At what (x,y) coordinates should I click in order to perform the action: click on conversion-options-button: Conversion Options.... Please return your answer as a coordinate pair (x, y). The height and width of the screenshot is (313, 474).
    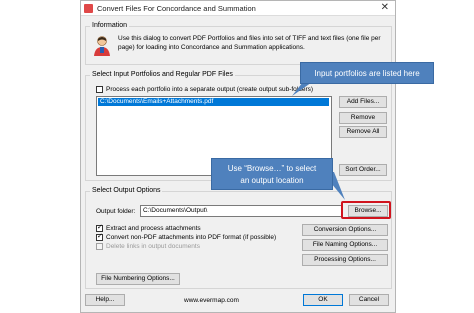
    Looking at the image, I should click on (345, 230).